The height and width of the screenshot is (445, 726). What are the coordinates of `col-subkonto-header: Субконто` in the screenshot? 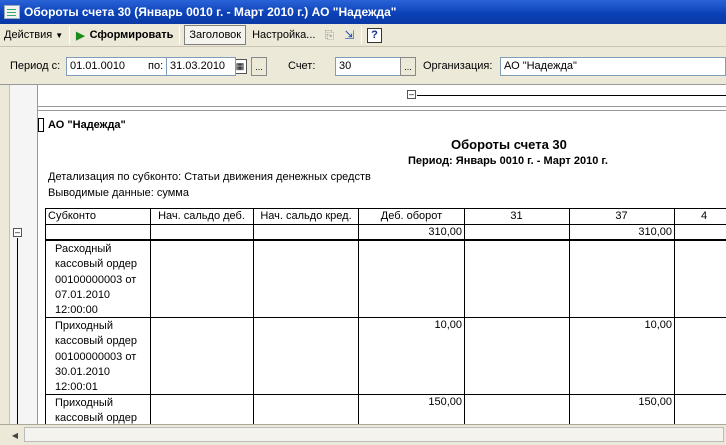 It's located at (98, 216).